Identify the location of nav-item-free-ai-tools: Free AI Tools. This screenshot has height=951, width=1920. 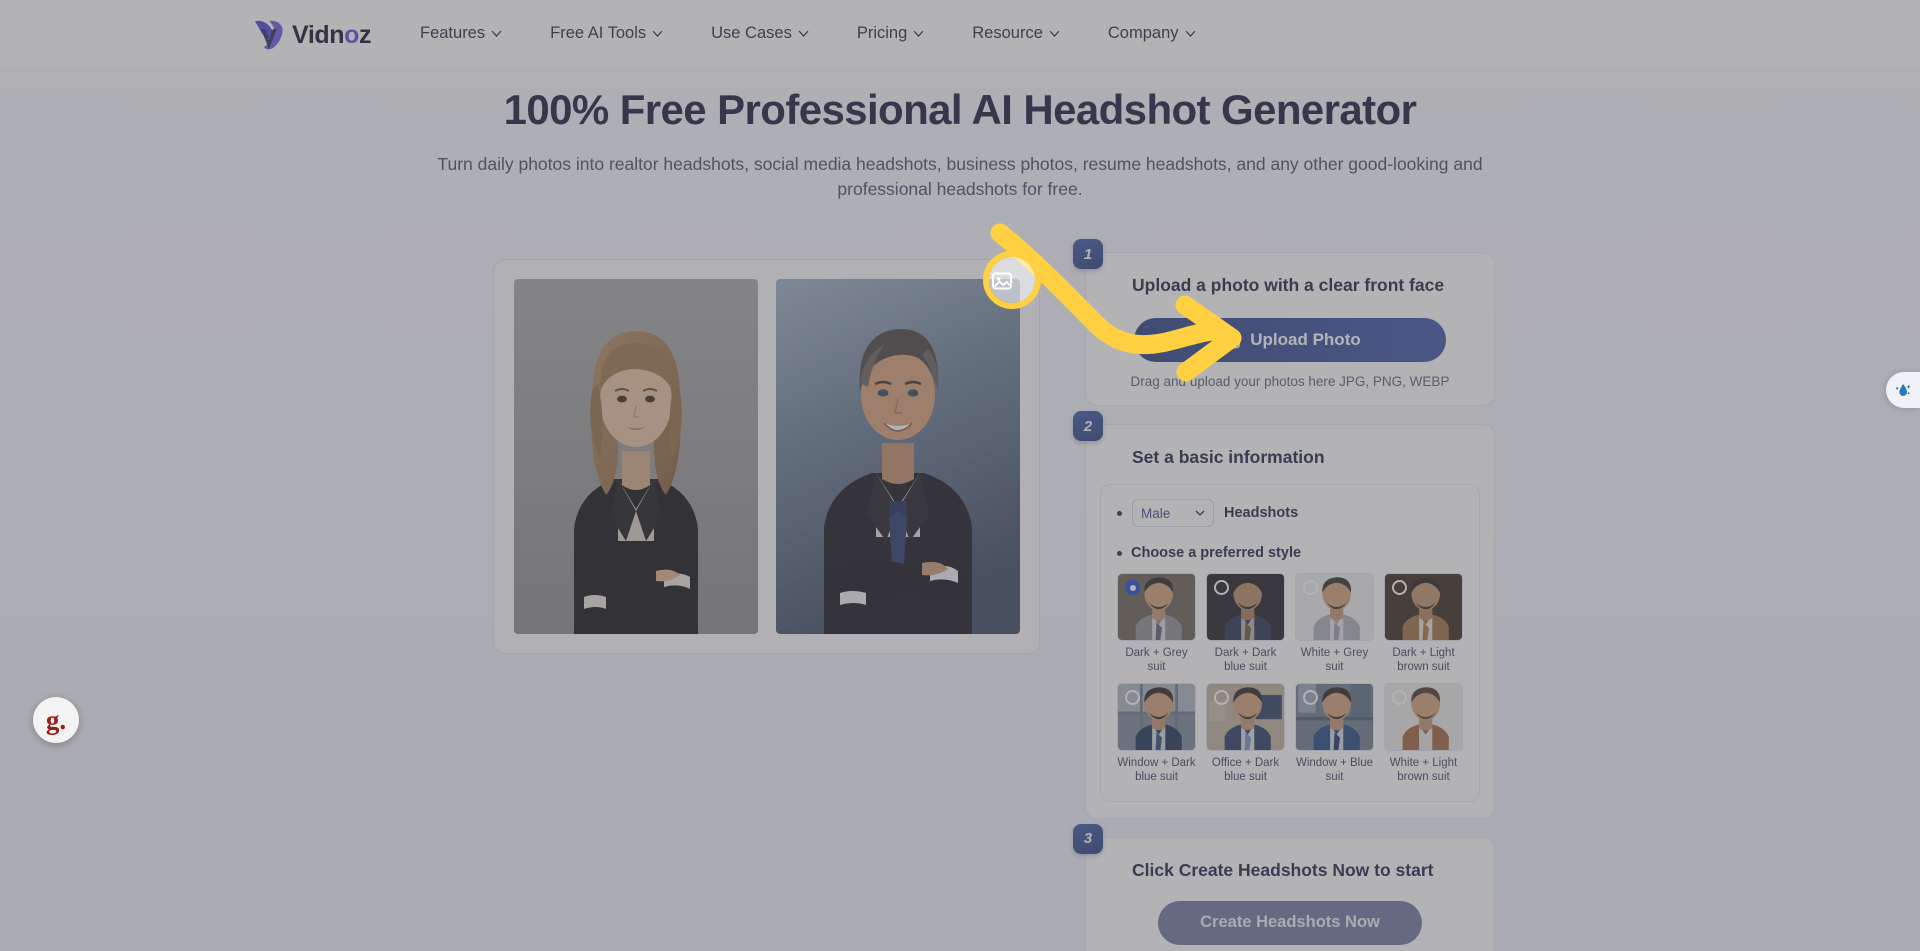
(606, 33).